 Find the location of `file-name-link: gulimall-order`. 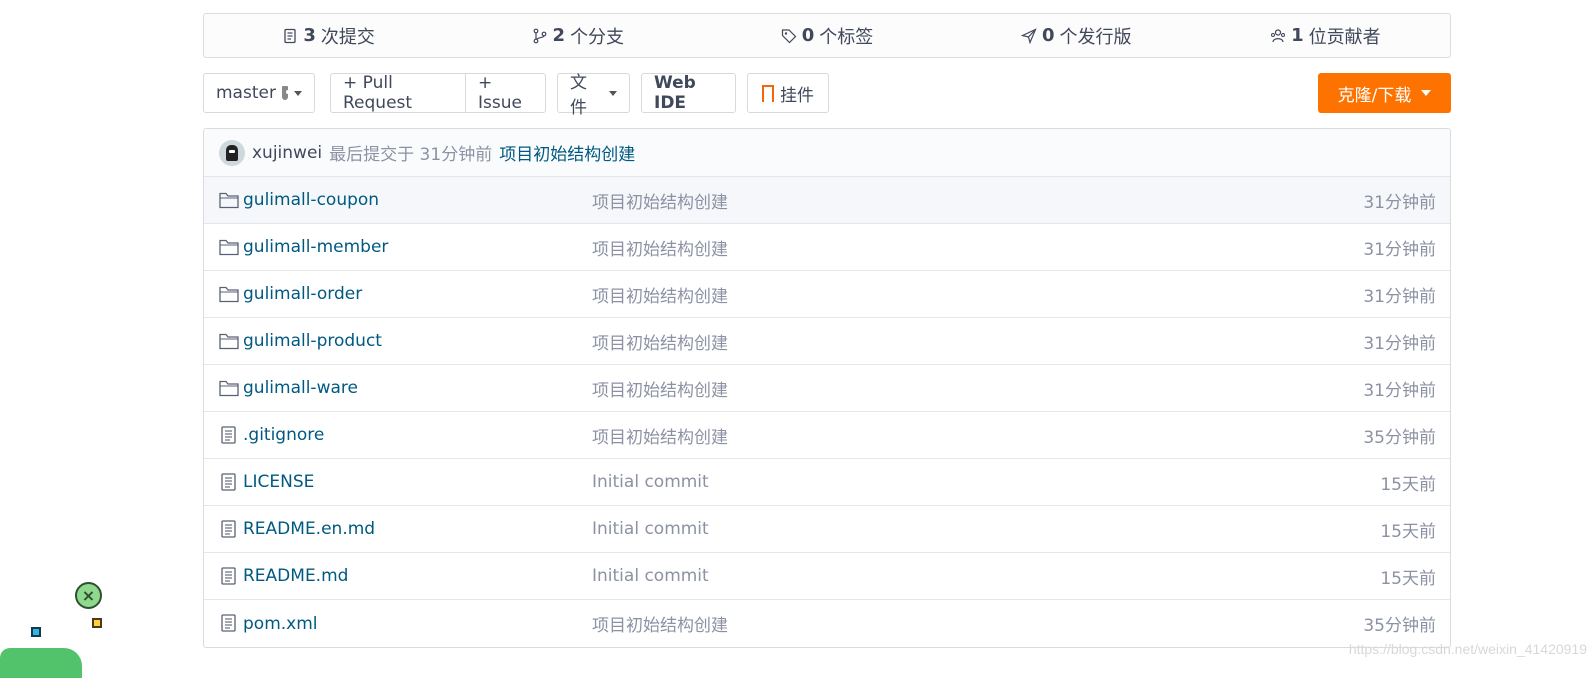

file-name-link: gulimall-order is located at coordinates (302, 294).